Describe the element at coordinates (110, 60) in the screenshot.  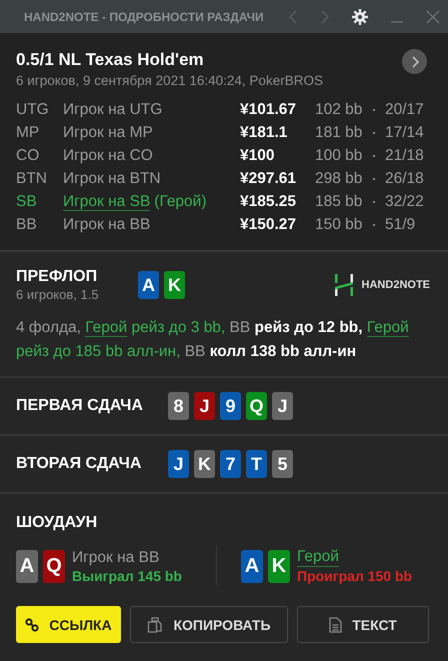
I see `game-title: 0.5/1 NL Texas Hold'em` at that location.